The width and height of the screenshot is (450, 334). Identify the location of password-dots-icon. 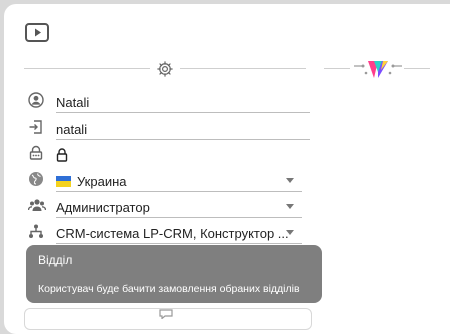
(37, 154).